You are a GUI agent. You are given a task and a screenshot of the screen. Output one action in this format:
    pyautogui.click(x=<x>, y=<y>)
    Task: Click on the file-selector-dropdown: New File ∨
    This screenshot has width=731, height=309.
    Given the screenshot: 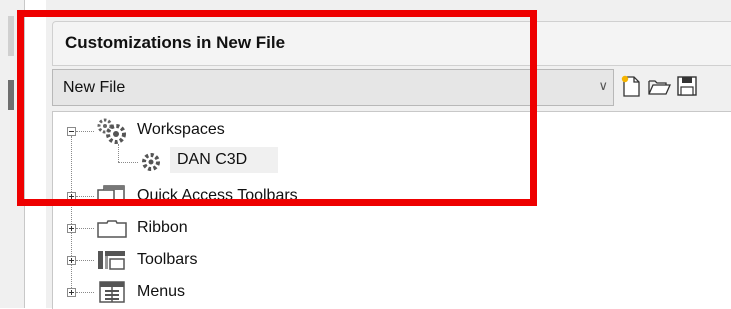 What is the action you would take?
    pyautogui.click(x=333, y=87)
    